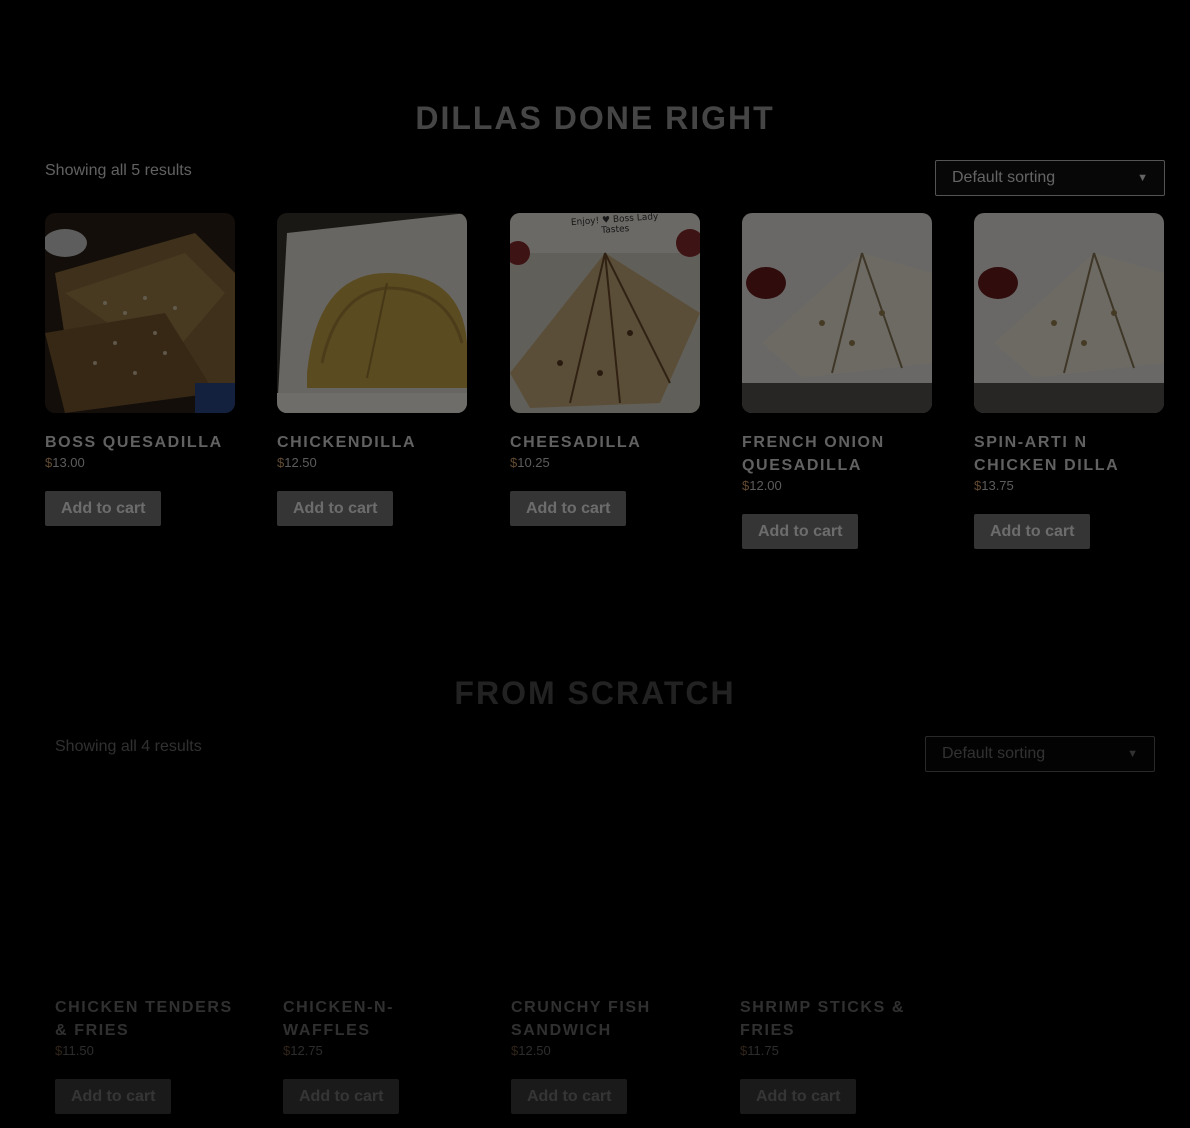 The width and height of the screenshot is (1190, 1128). I want to click on product-price: $11.50, so click(74, 1050).